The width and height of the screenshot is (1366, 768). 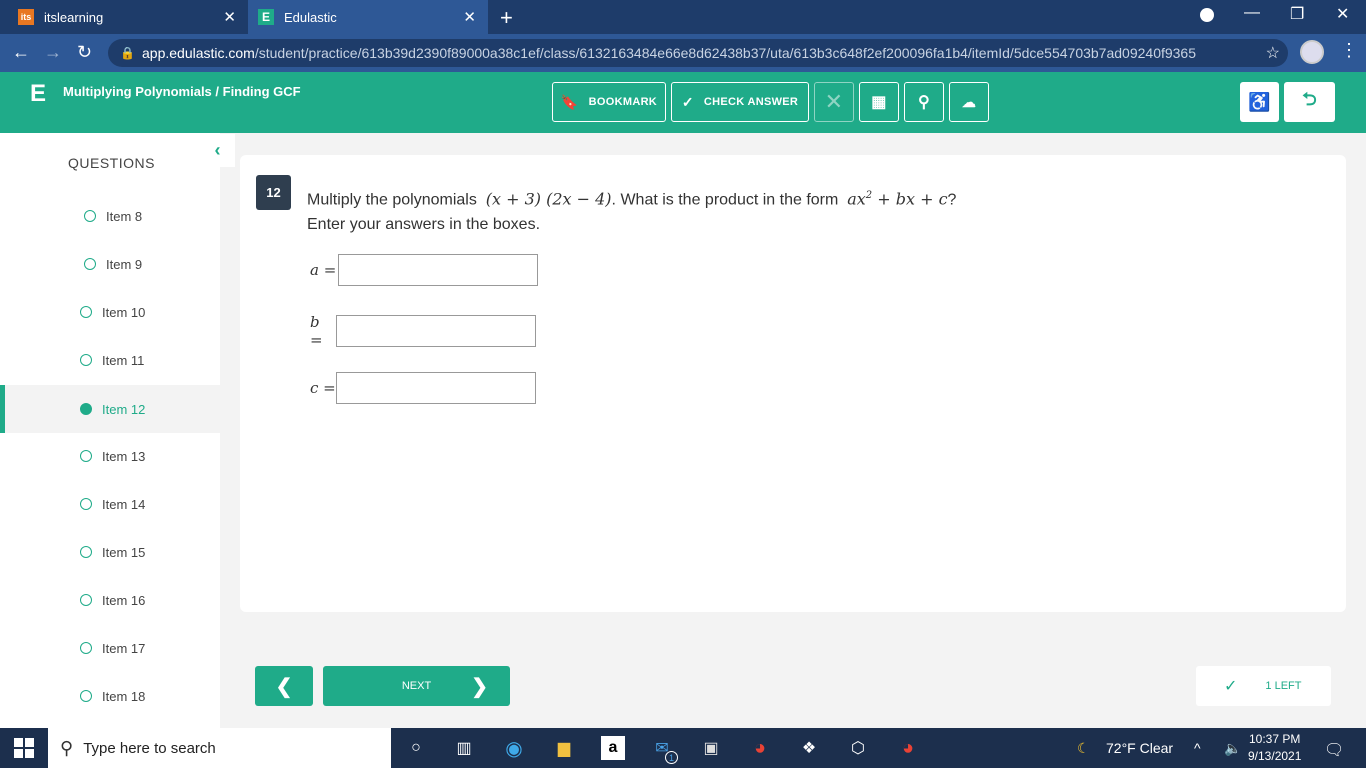 What do you see at coordinates (24, 748) in the screenshot?
I see `windows-start-icon` at bounding box center [24, 748].